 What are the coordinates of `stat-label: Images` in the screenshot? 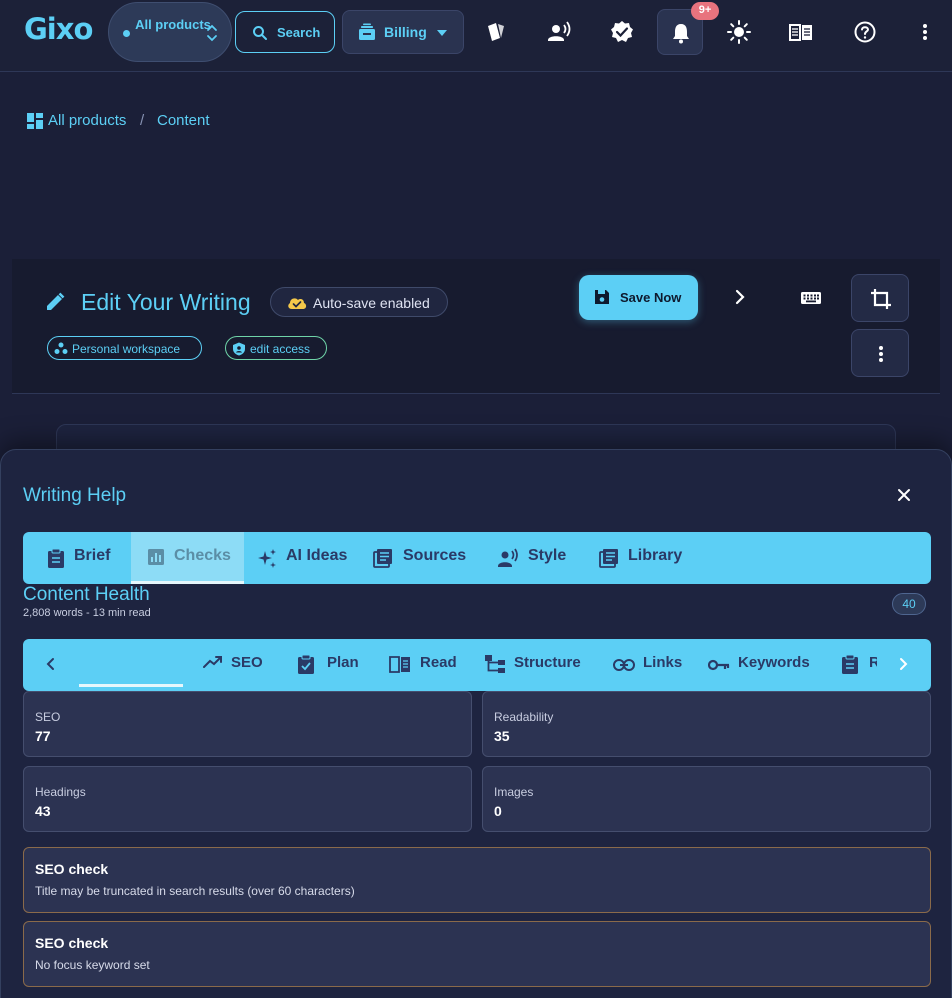 It's located at (514, 792).